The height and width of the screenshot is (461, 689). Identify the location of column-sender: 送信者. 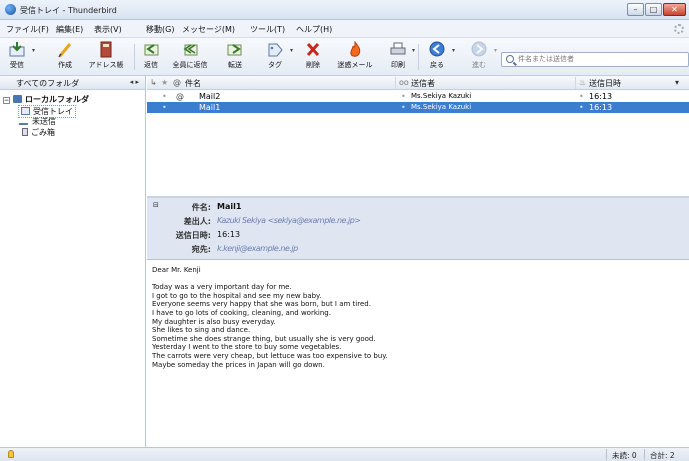
(423, 83).